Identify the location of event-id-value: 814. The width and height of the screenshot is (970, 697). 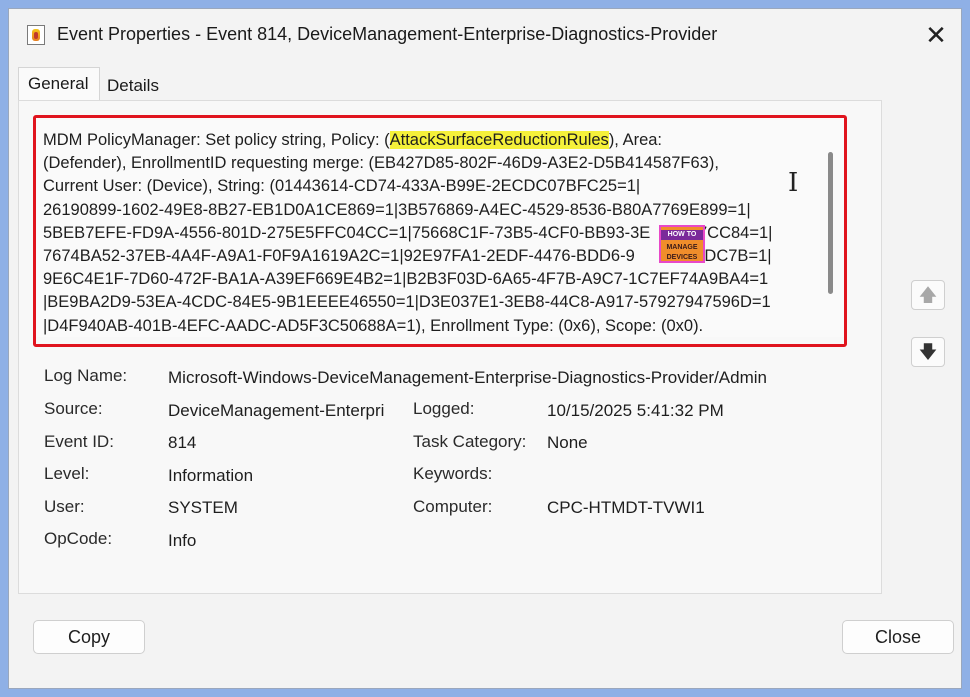
(182, 442).